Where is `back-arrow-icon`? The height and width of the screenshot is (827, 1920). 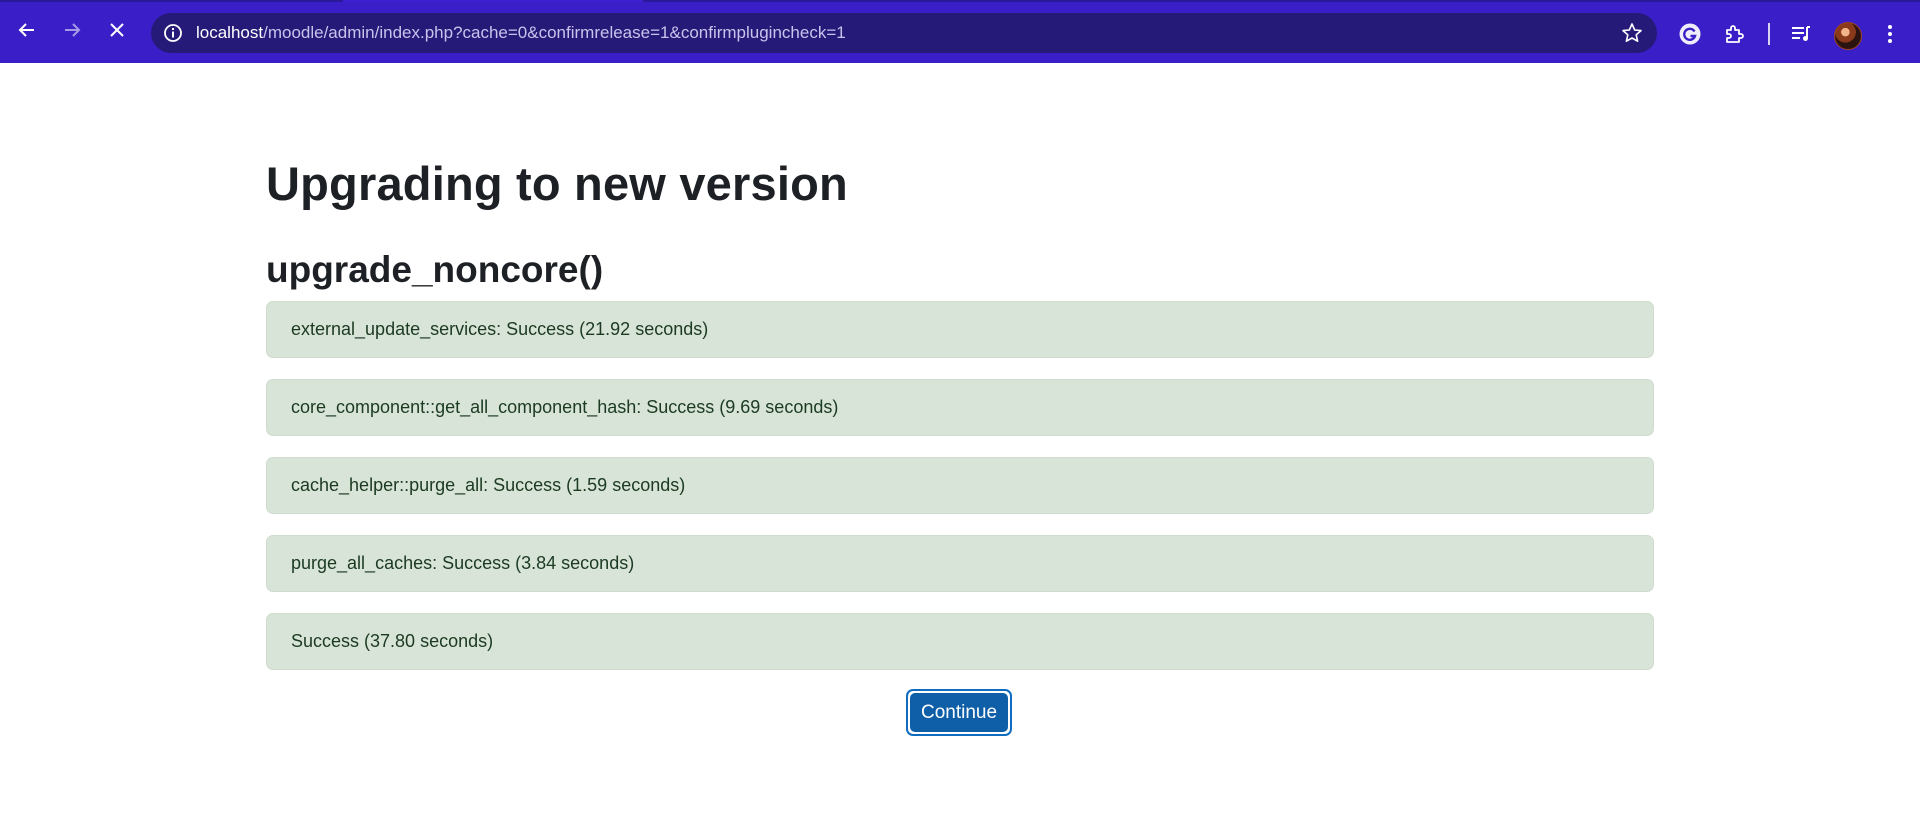
back-arrow-icon is located at coordinates (27, 30).